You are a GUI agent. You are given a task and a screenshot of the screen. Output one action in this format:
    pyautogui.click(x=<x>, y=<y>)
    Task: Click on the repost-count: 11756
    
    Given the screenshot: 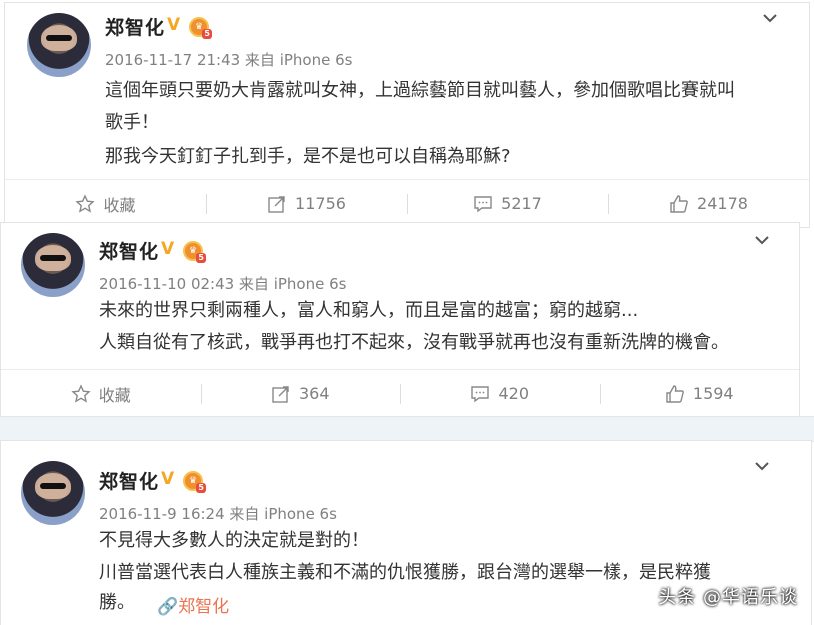 What is the action you would take?
    pyautogui.click(x=320, y=203)
    